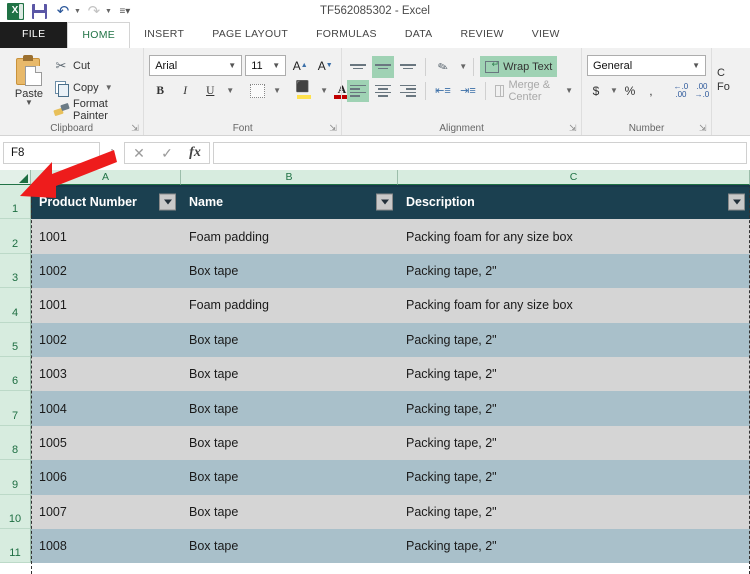  What do you see at coordinates (358, 90) in the screenshot?
I see `align-left-button` at bounding box center [358, 90].